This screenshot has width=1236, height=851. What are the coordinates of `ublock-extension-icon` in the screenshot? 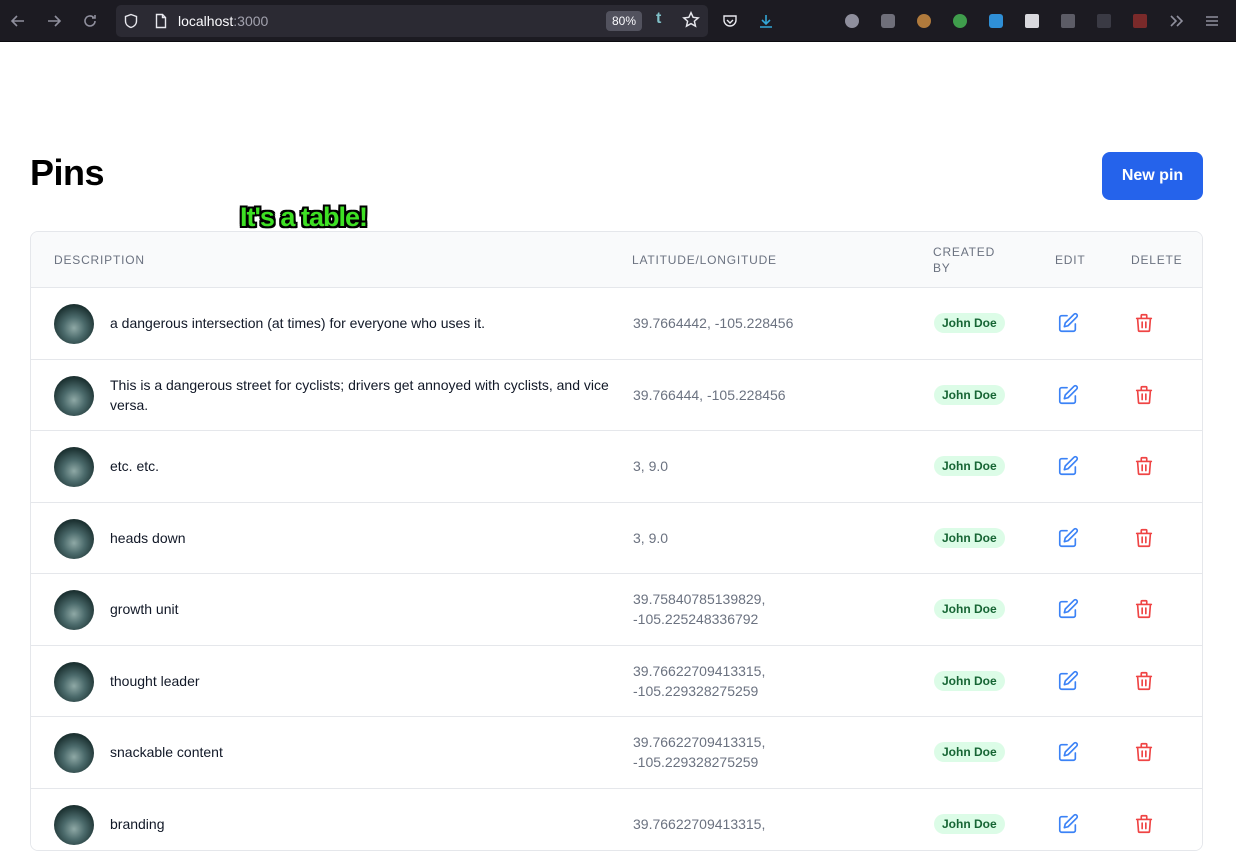 It's located at (888, 21).